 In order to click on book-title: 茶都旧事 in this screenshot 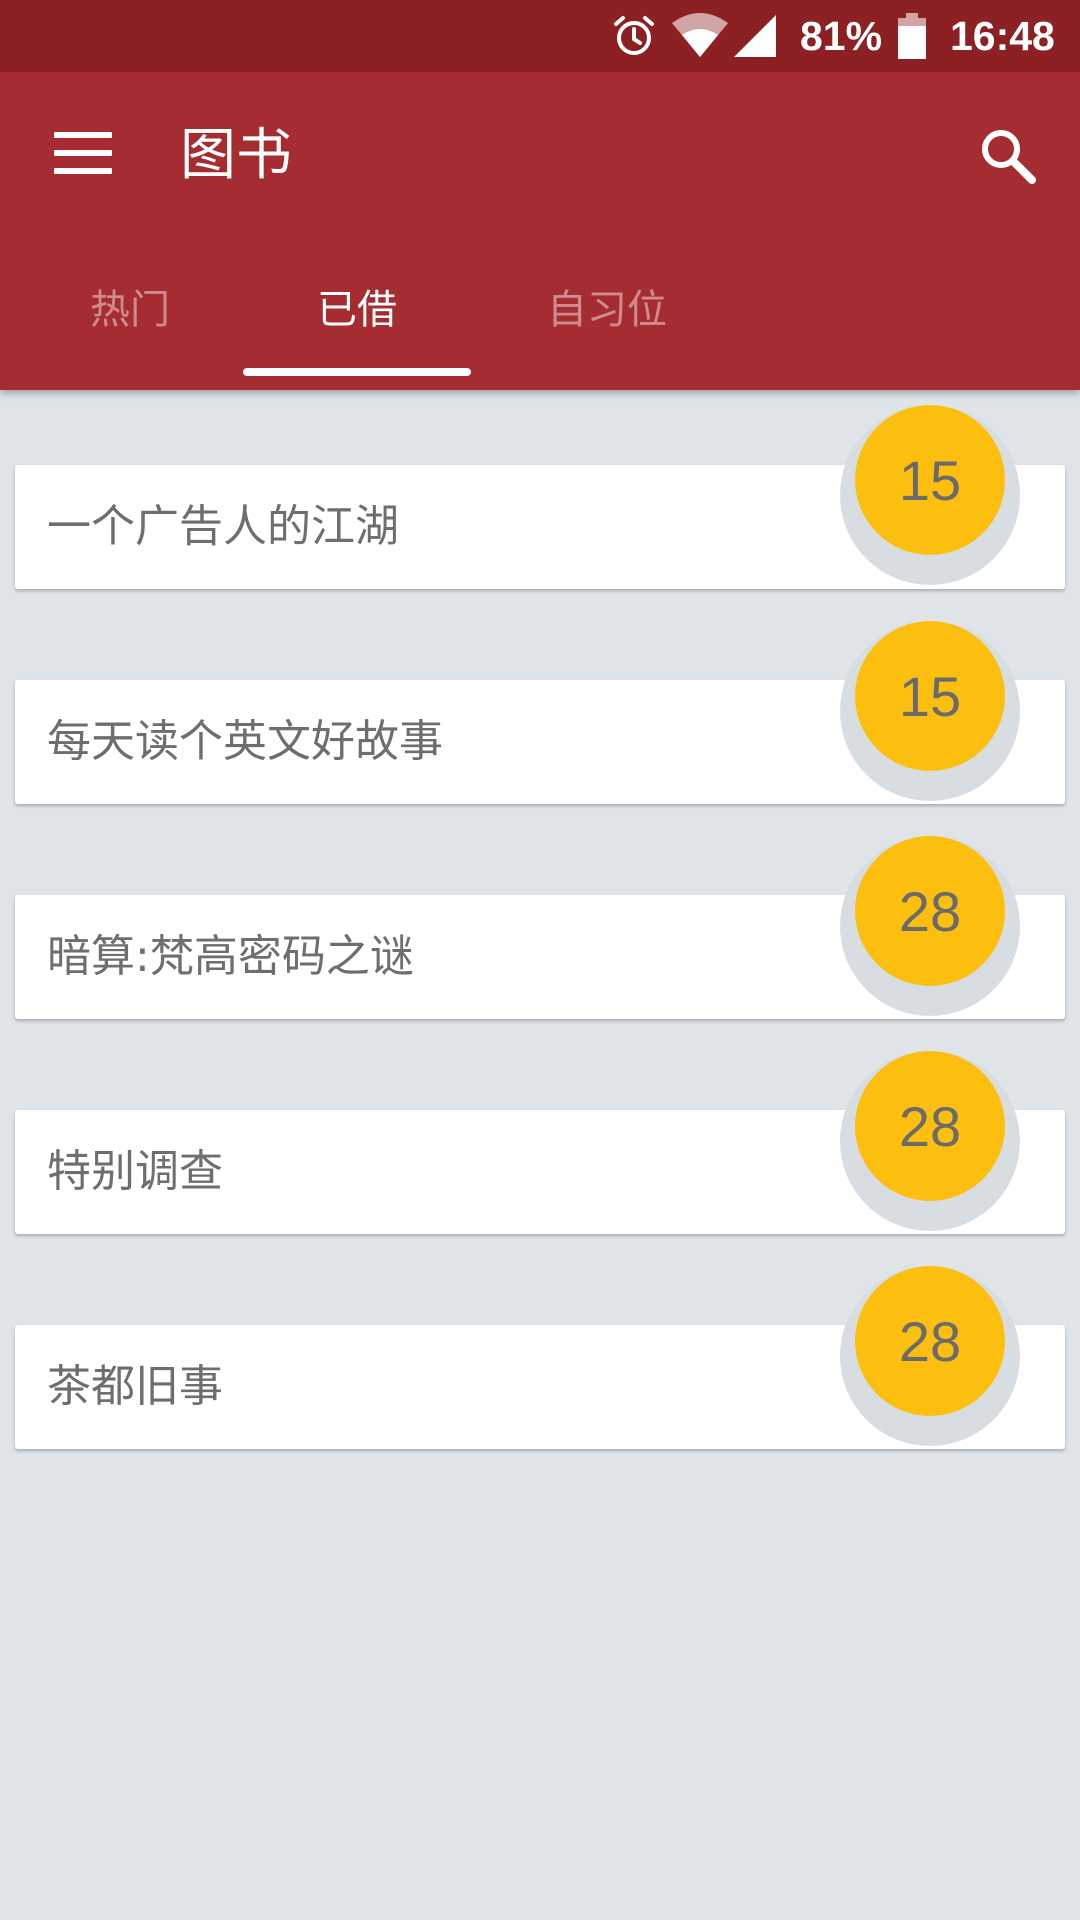, I will do `click(135, 1386)`.